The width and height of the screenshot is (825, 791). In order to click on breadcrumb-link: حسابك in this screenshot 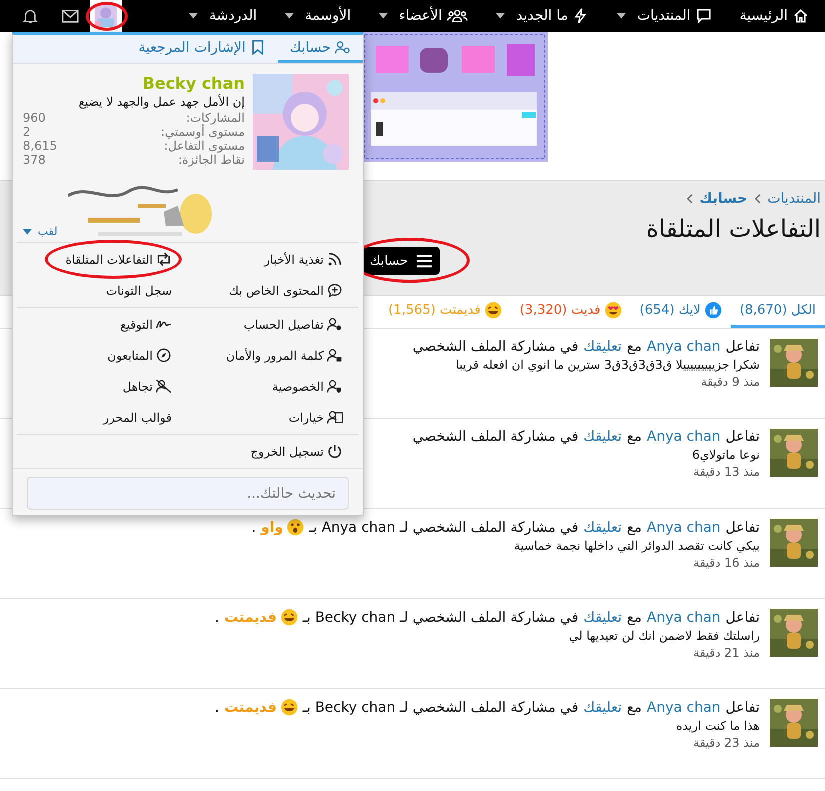, I will do `click(724, 199)`.